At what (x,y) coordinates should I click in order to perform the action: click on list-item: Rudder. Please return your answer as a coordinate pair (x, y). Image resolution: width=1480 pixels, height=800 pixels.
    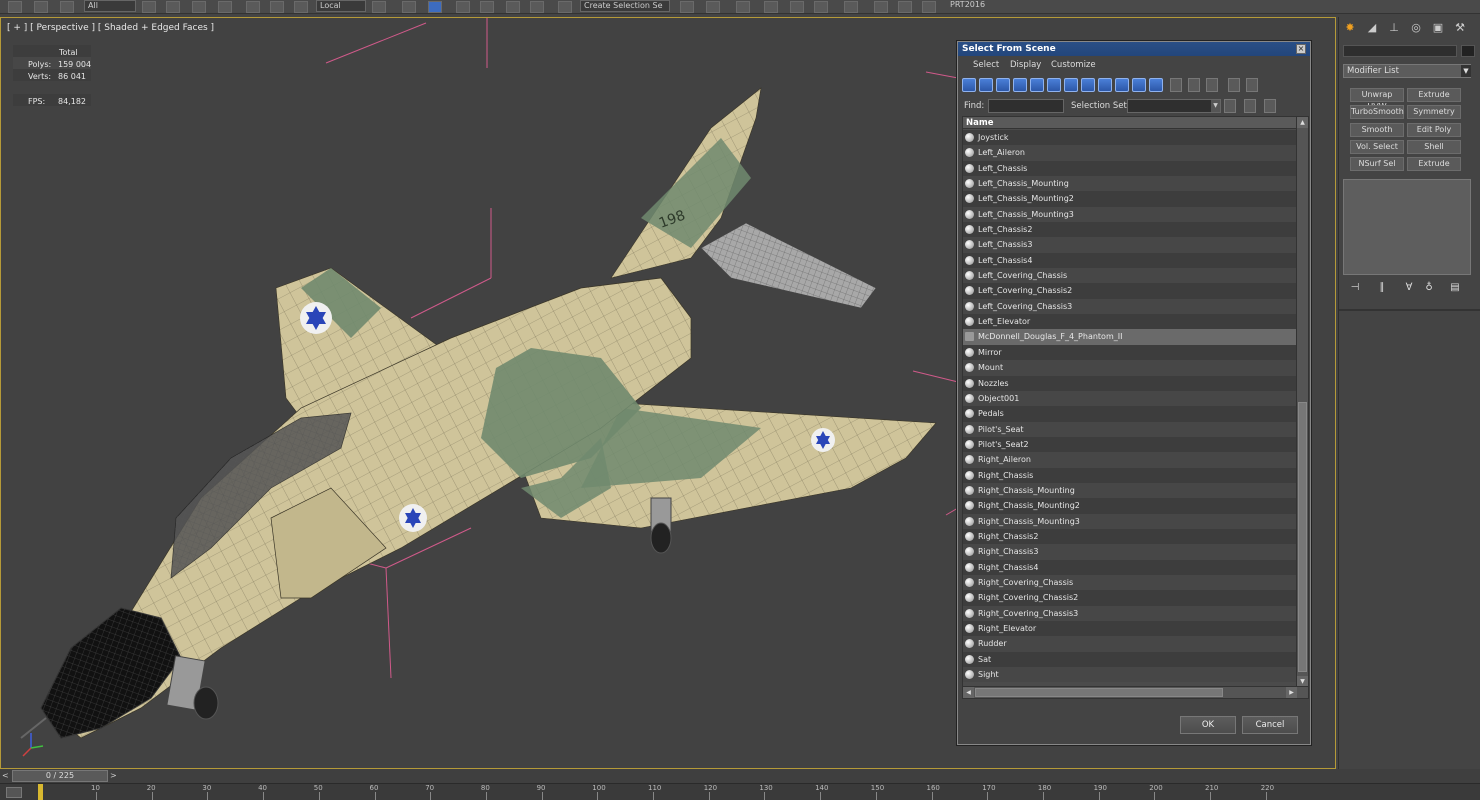
    Looking at the image, I should click on (1130, 644).